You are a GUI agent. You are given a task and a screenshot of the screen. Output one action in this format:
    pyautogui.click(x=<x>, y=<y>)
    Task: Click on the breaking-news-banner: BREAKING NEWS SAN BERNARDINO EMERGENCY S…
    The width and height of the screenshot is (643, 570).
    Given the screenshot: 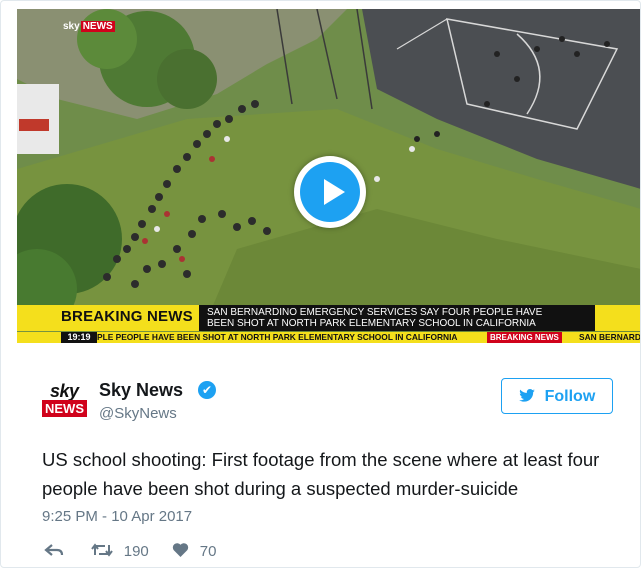 What is the action you would take?
    pyautogui.click(x=328, y=318)
    